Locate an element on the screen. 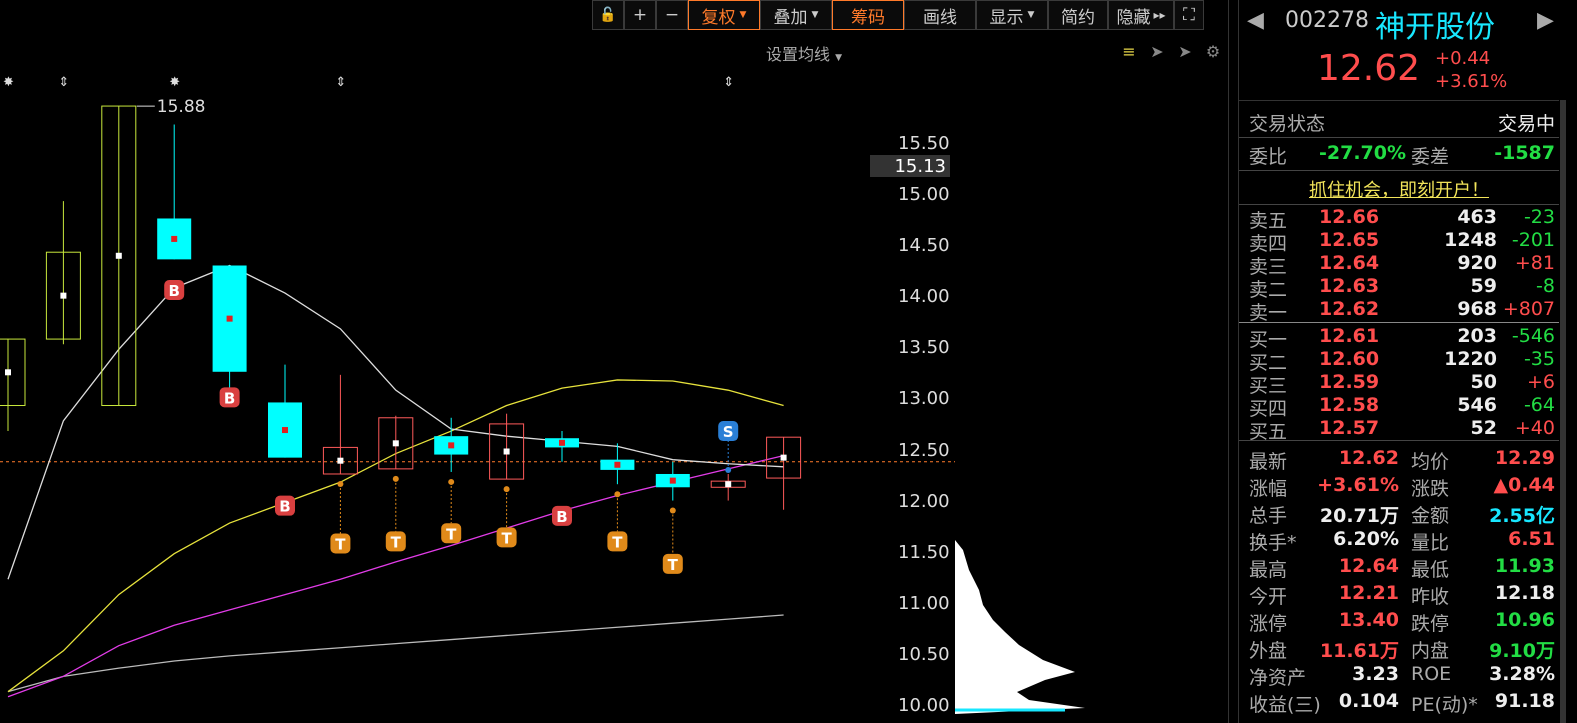 The image size is (1577, 723). stat-value: 12.29 is located at coordinates (1524, 458).